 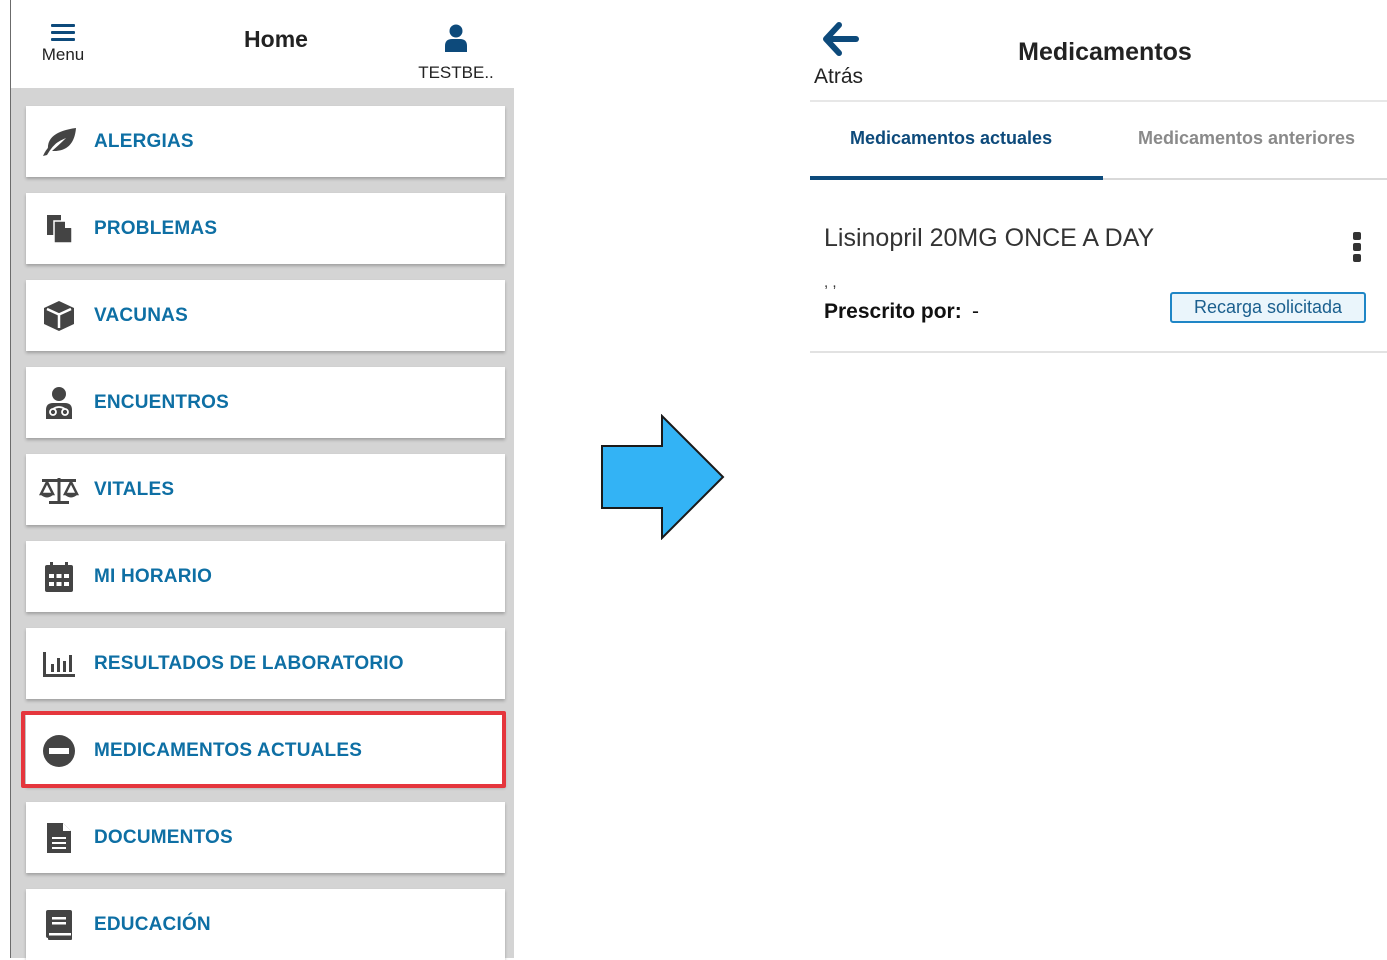 I want to click on menu-item-label: EDUCACIÓN, so click(x=152, y=924).